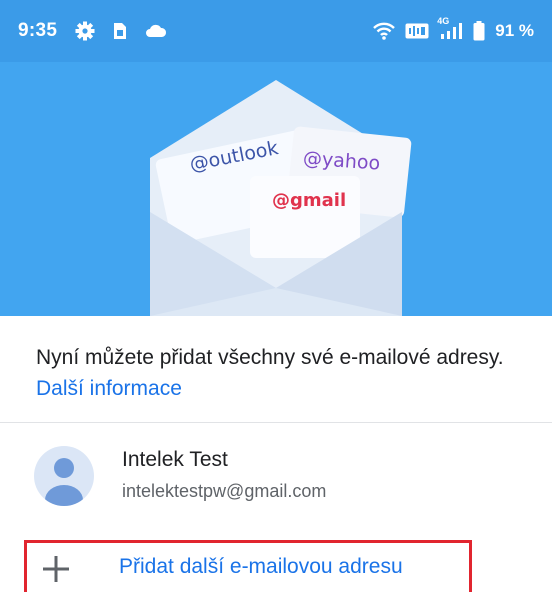  Describe the element at coordinates (514, 30) in the screenshot. I see `battery-percent: 91 %` at that location.